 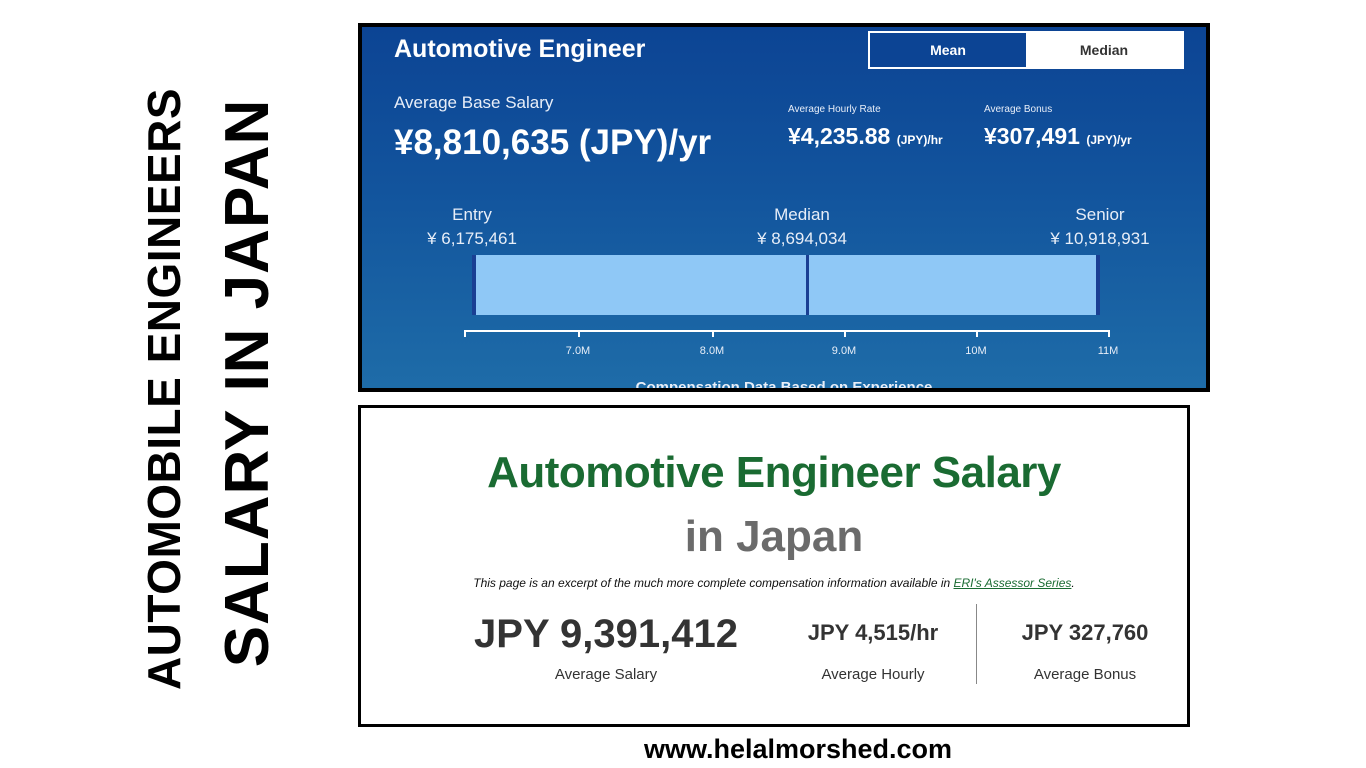 What do you see at coordinates (578, 351) in the screenshot?
I see `axis-tick-label: 7.0M` at bounding box center [578, 351].